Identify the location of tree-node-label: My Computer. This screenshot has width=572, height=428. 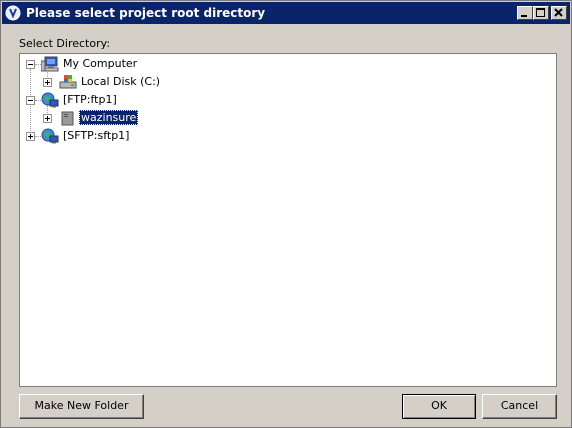
(100, 63).